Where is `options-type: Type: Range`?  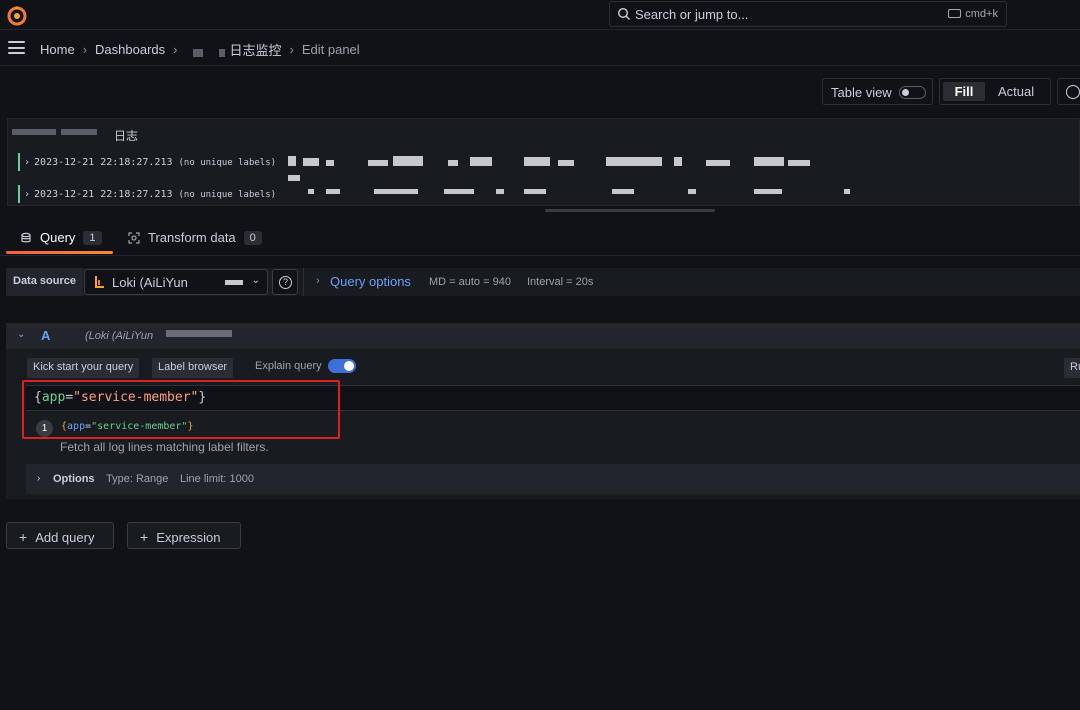 options-type: Type: Range is located at coordinates (137, 479).